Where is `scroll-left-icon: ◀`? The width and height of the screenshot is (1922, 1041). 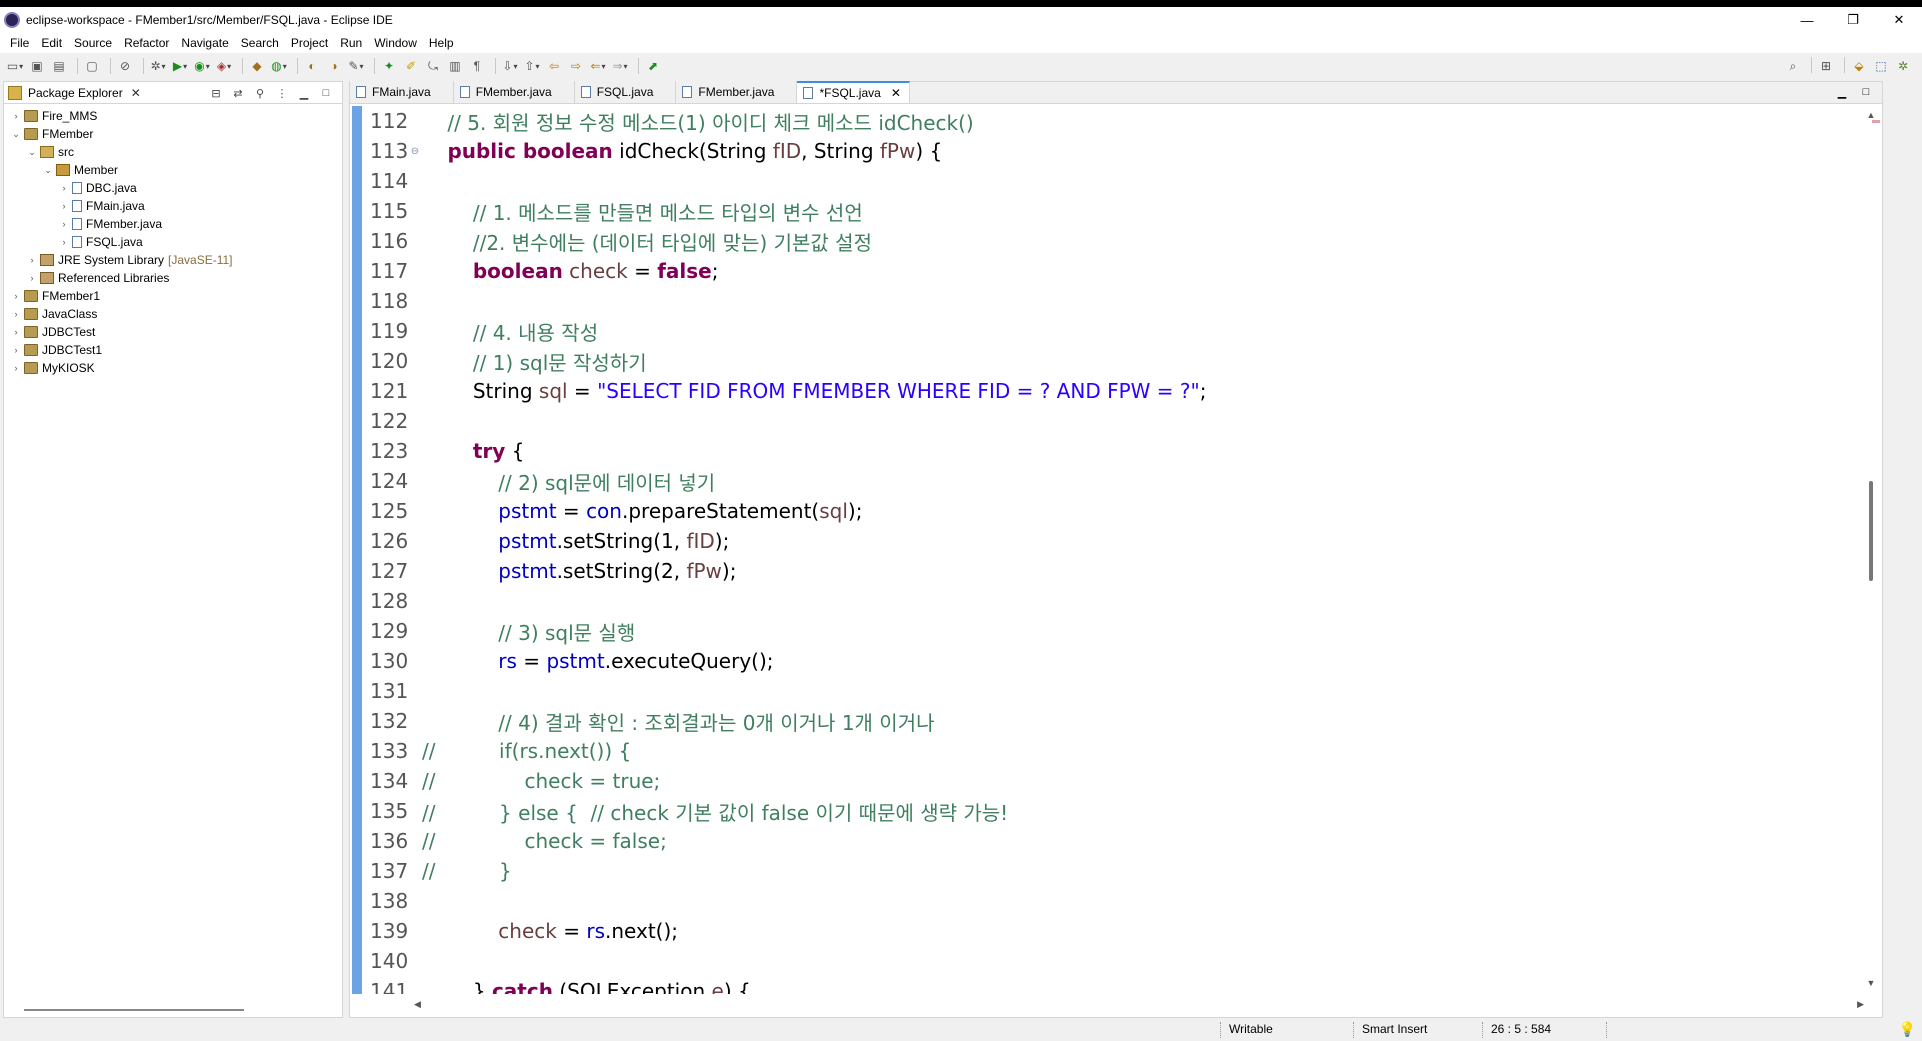 scroll-left-icon: ◀ is located at coordinates (417, 1004).